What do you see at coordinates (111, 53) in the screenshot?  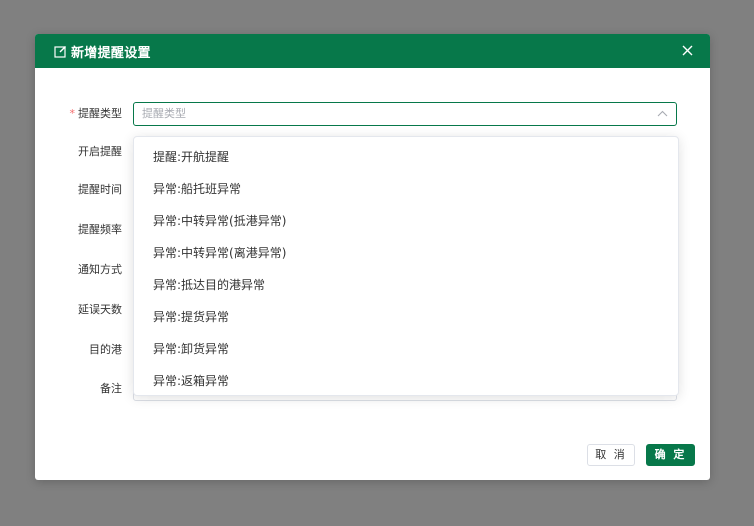 I see `dialog-title: 新增提醒设置` at bounding box center [111, 53].